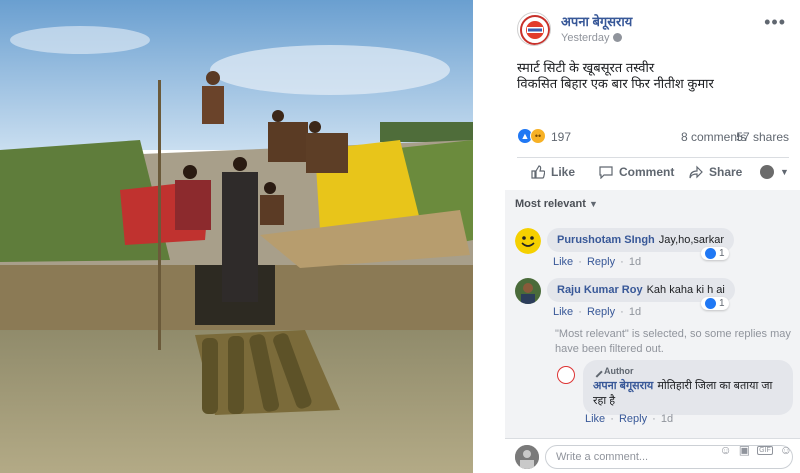 The image size is (800, 473). What do you see at coordinates (596, 21) in the screenshot?
I see `page-name-link: अपना बेगूसराय` at bounding box center [596, 21].